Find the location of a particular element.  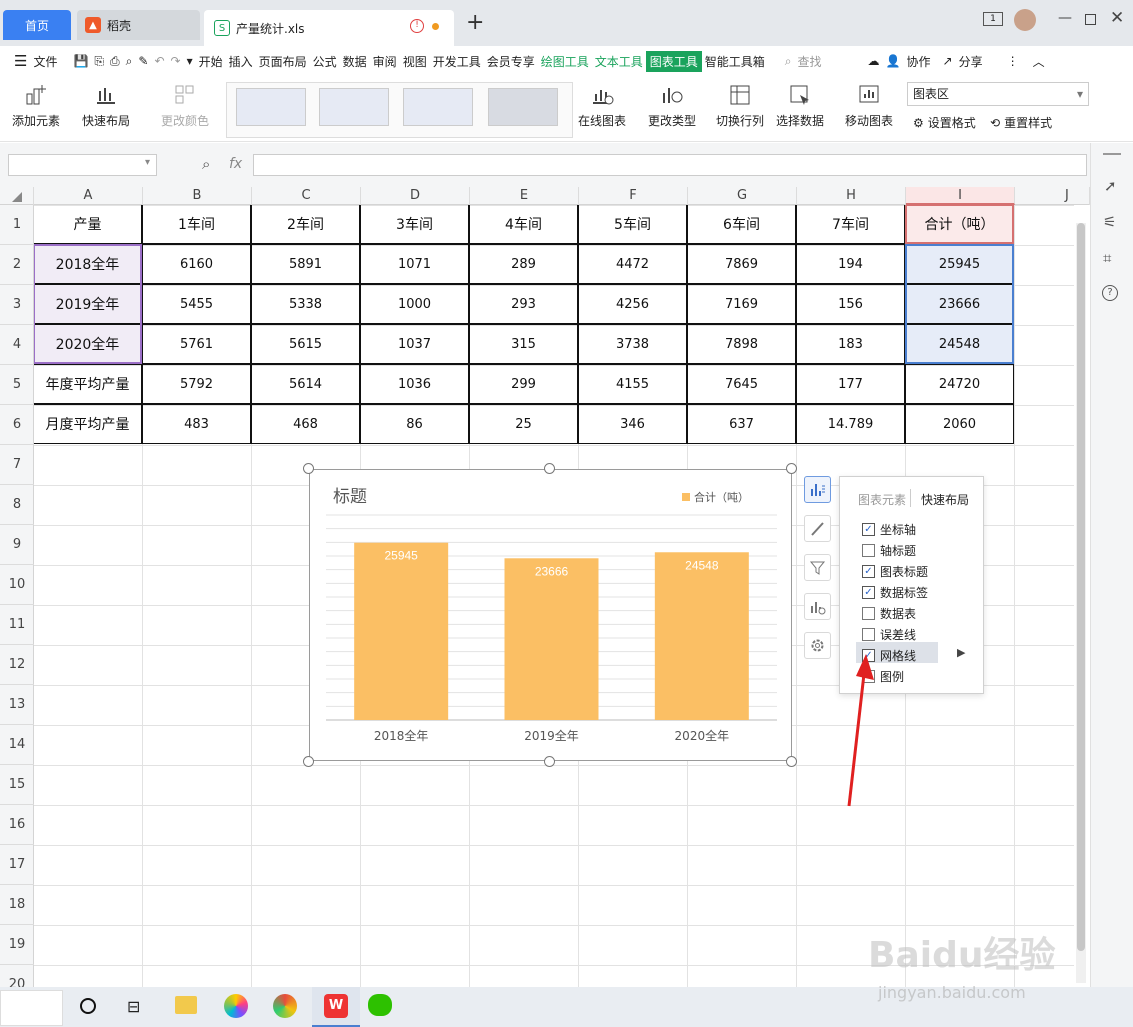

menu-insert: 插入 is located at coordinates (241, 61).